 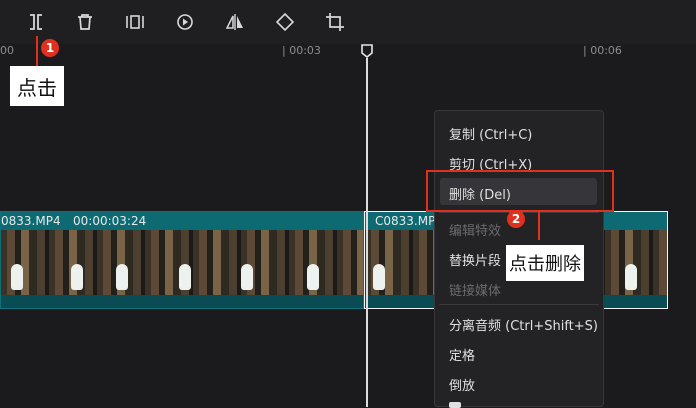 What do you see at coordinates (523, 324) in the screenshot?
I see `menu-item-separate-audio: 分离音频 (Ctrl+Shift+S)` at bounding box center [523, 324].